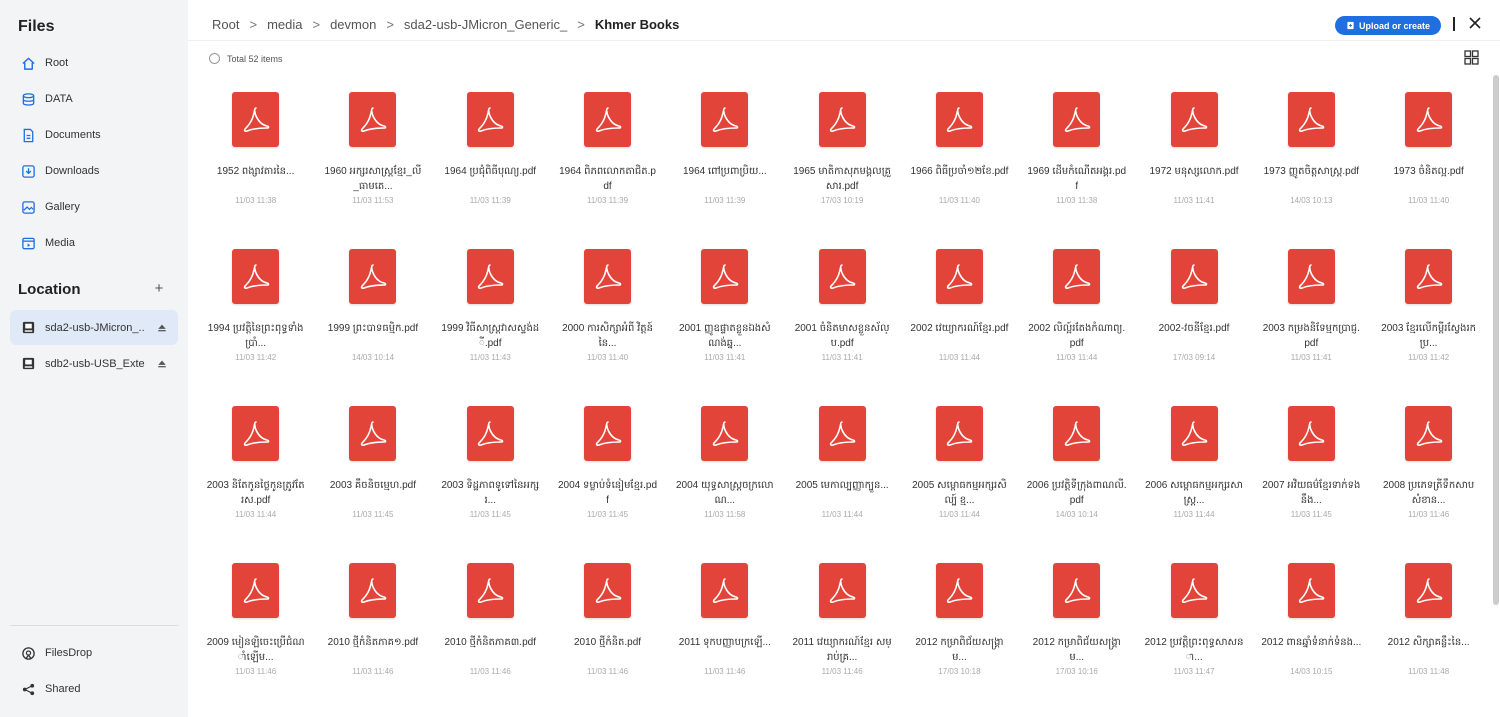 This screenshot has height=717, width=1500. Describe the element at coordinates (73, 135) in the screenshot. I see `sidebar-item-label: Documents` at that location.